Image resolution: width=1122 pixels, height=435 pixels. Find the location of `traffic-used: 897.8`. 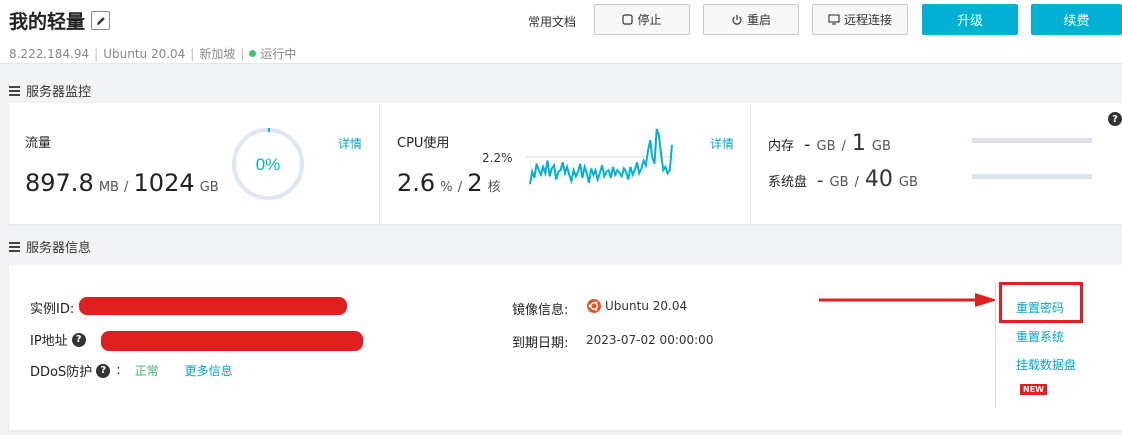

traffic-used: 897.8 is located at coordinates (59, 183).